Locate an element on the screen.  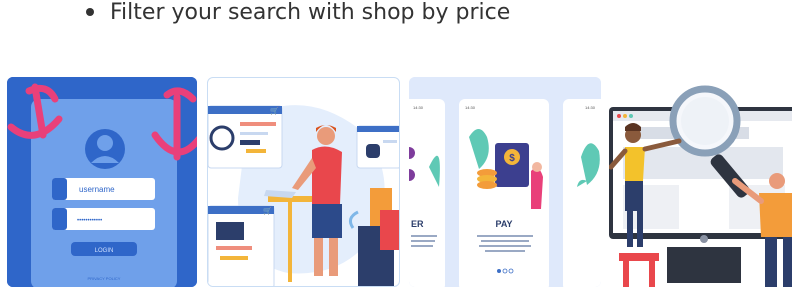
monitor-stand is located at coordinates (704, 265).